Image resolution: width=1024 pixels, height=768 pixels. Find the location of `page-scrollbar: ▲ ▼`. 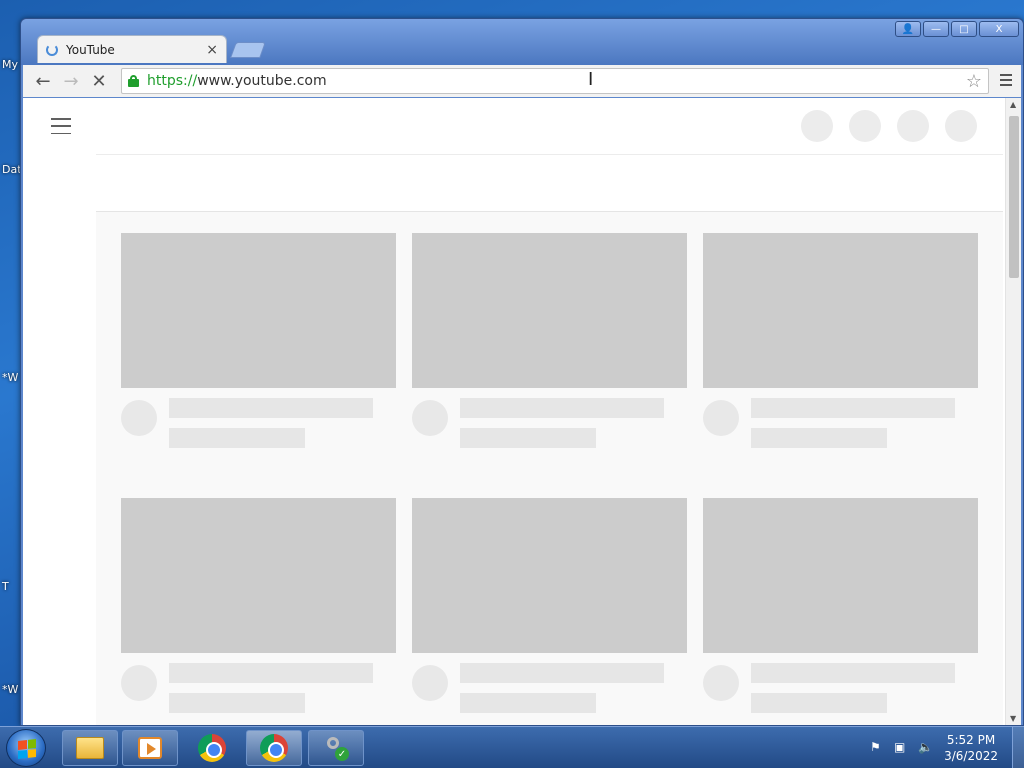

page-scrollbar: ▲ ▼ is located at coordinates (1013, 411).